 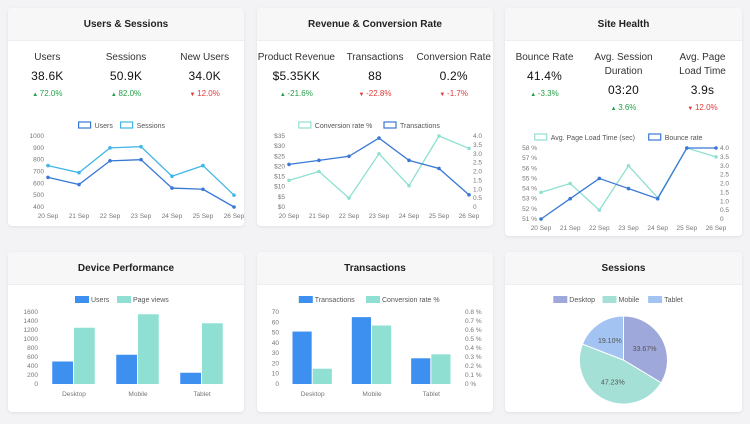 I want to click on metric-value: 3.9s, so click(x=702, y=90).